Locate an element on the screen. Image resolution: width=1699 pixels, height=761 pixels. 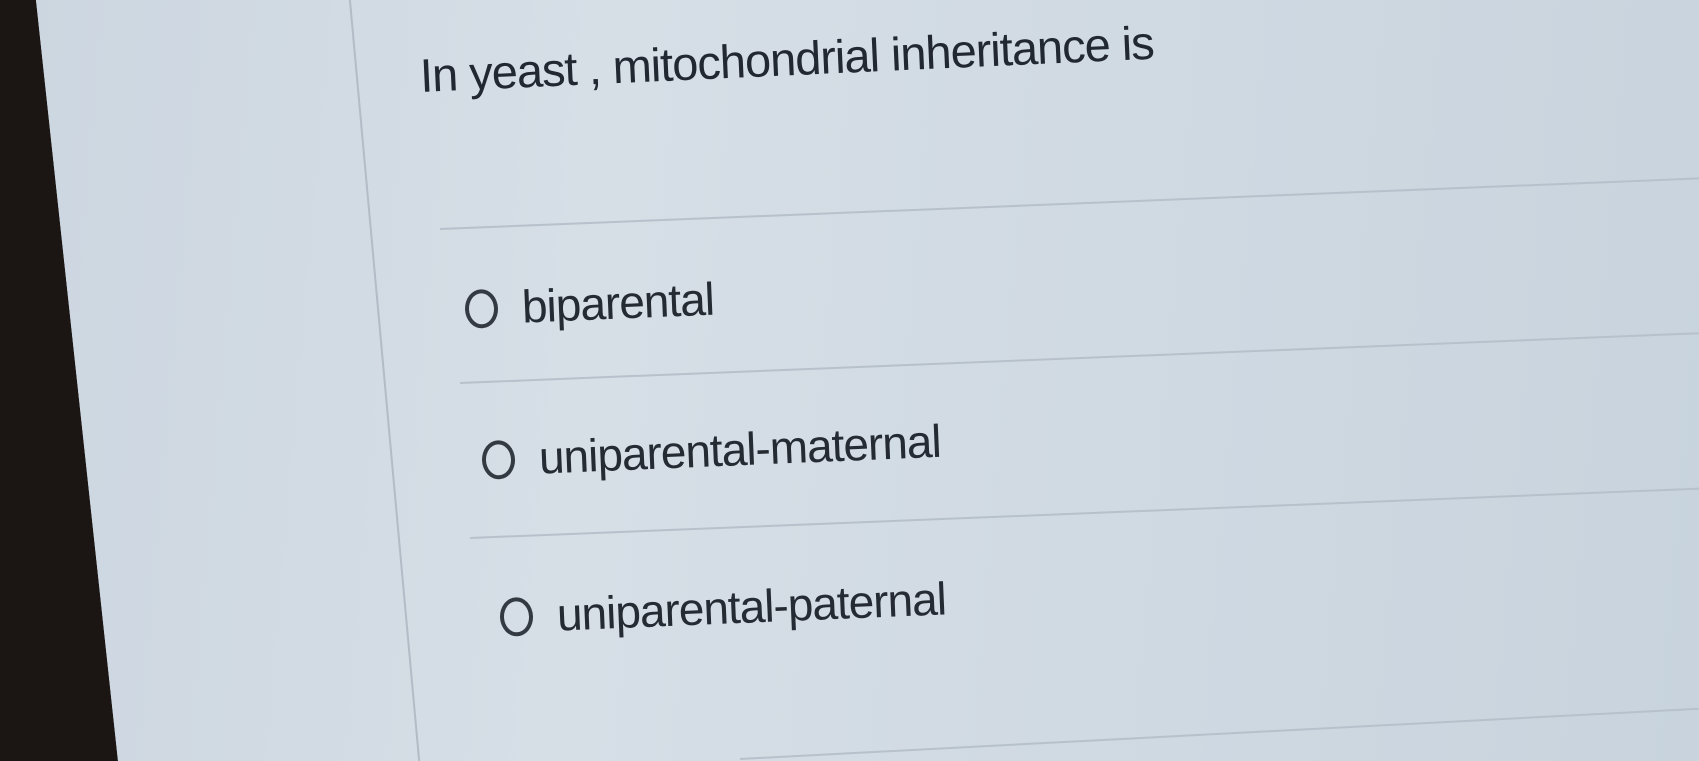
card-bottom-divider is located at coordinates (1219, 733).